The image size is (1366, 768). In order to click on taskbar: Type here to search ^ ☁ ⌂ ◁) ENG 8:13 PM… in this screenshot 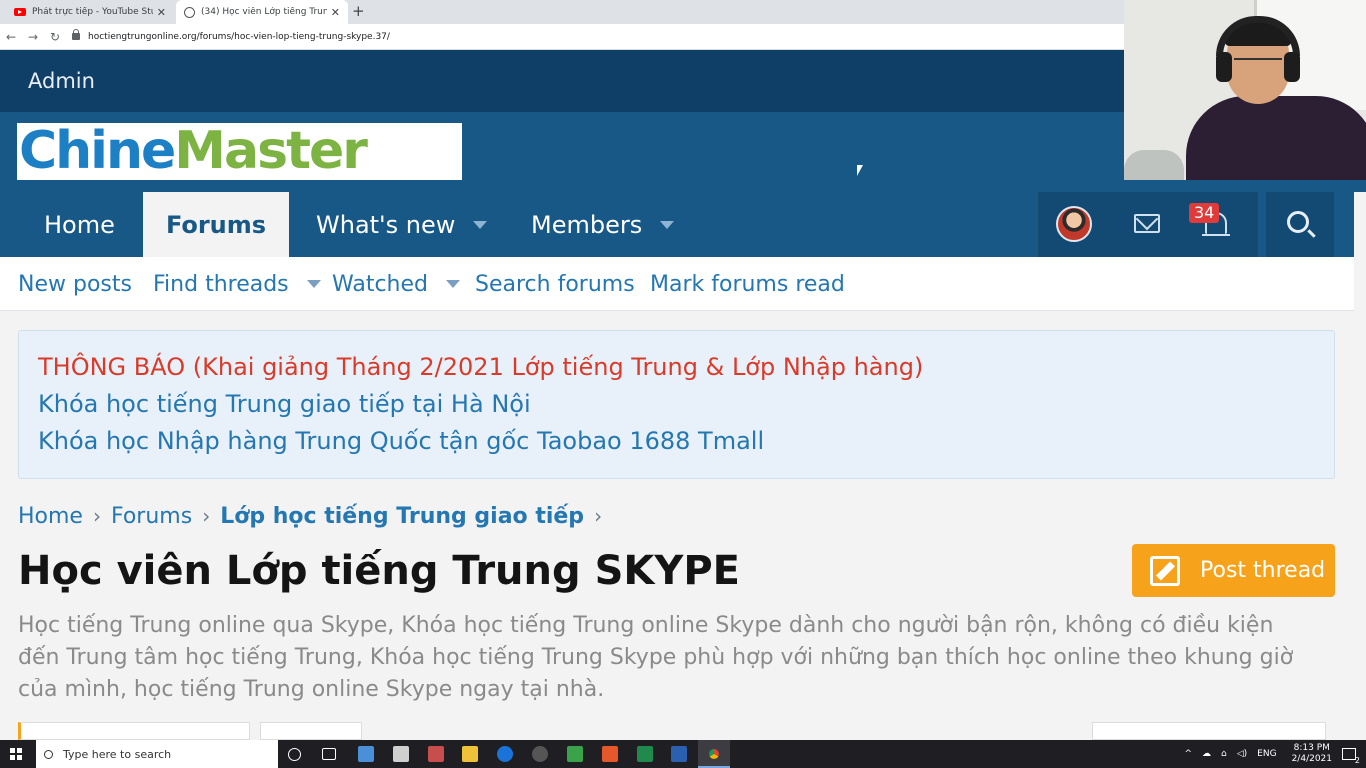, I will do `click(683, 754)`.